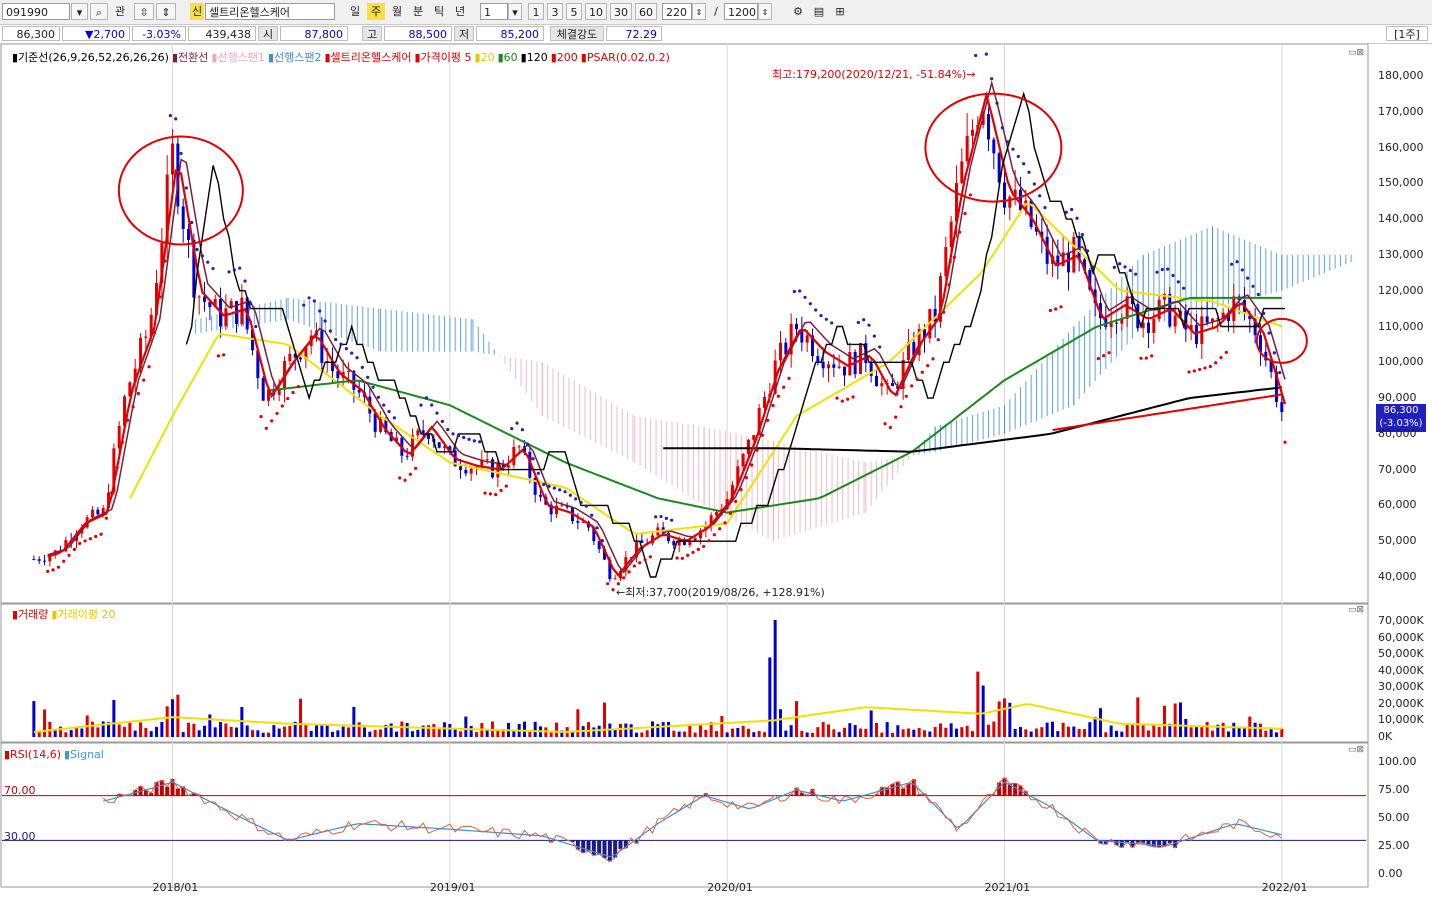 The width and height of the screenshot is (1432, 900). Describe the element at coordinates (238, 57) in the screenshot. I see `legend-item: ▮선행스팬1` at that location.